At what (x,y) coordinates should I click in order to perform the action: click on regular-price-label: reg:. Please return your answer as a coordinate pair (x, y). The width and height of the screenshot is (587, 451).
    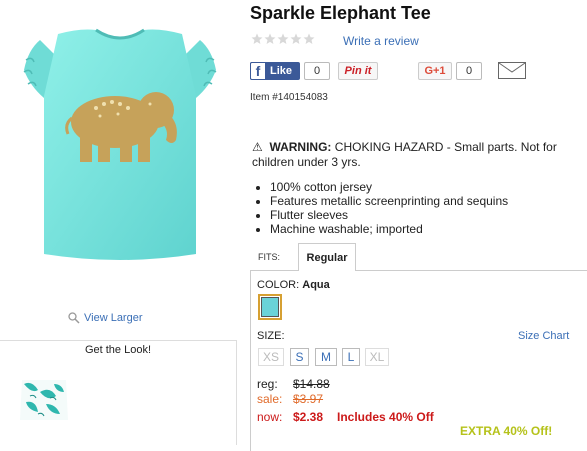
    Looking at the image, I should click on (267, 384).